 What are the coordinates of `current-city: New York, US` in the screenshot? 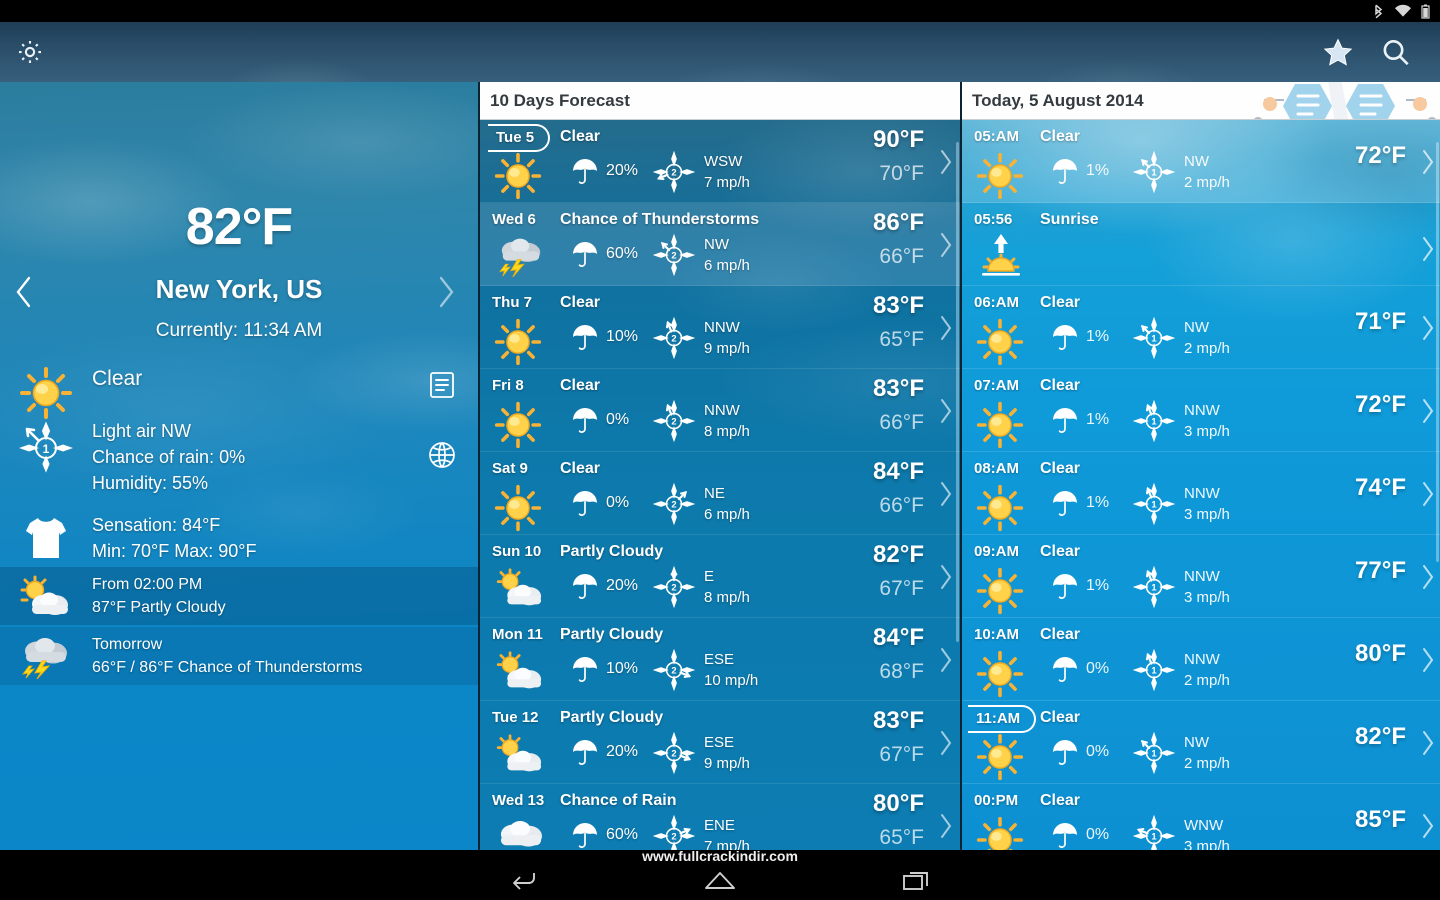 It's located at (239, 289).